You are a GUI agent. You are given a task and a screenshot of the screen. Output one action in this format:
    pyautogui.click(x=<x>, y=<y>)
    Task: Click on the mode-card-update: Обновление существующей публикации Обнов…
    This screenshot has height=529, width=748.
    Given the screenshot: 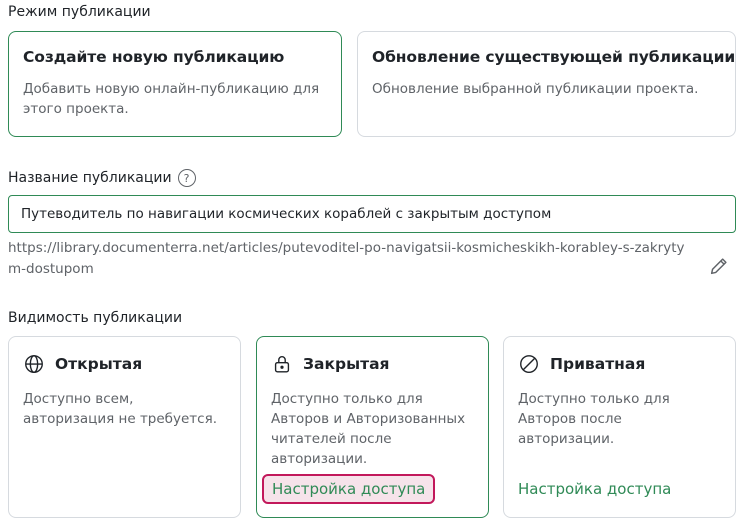 What is the action you would take?
    pyautogui.click(x=546, y=84)
    